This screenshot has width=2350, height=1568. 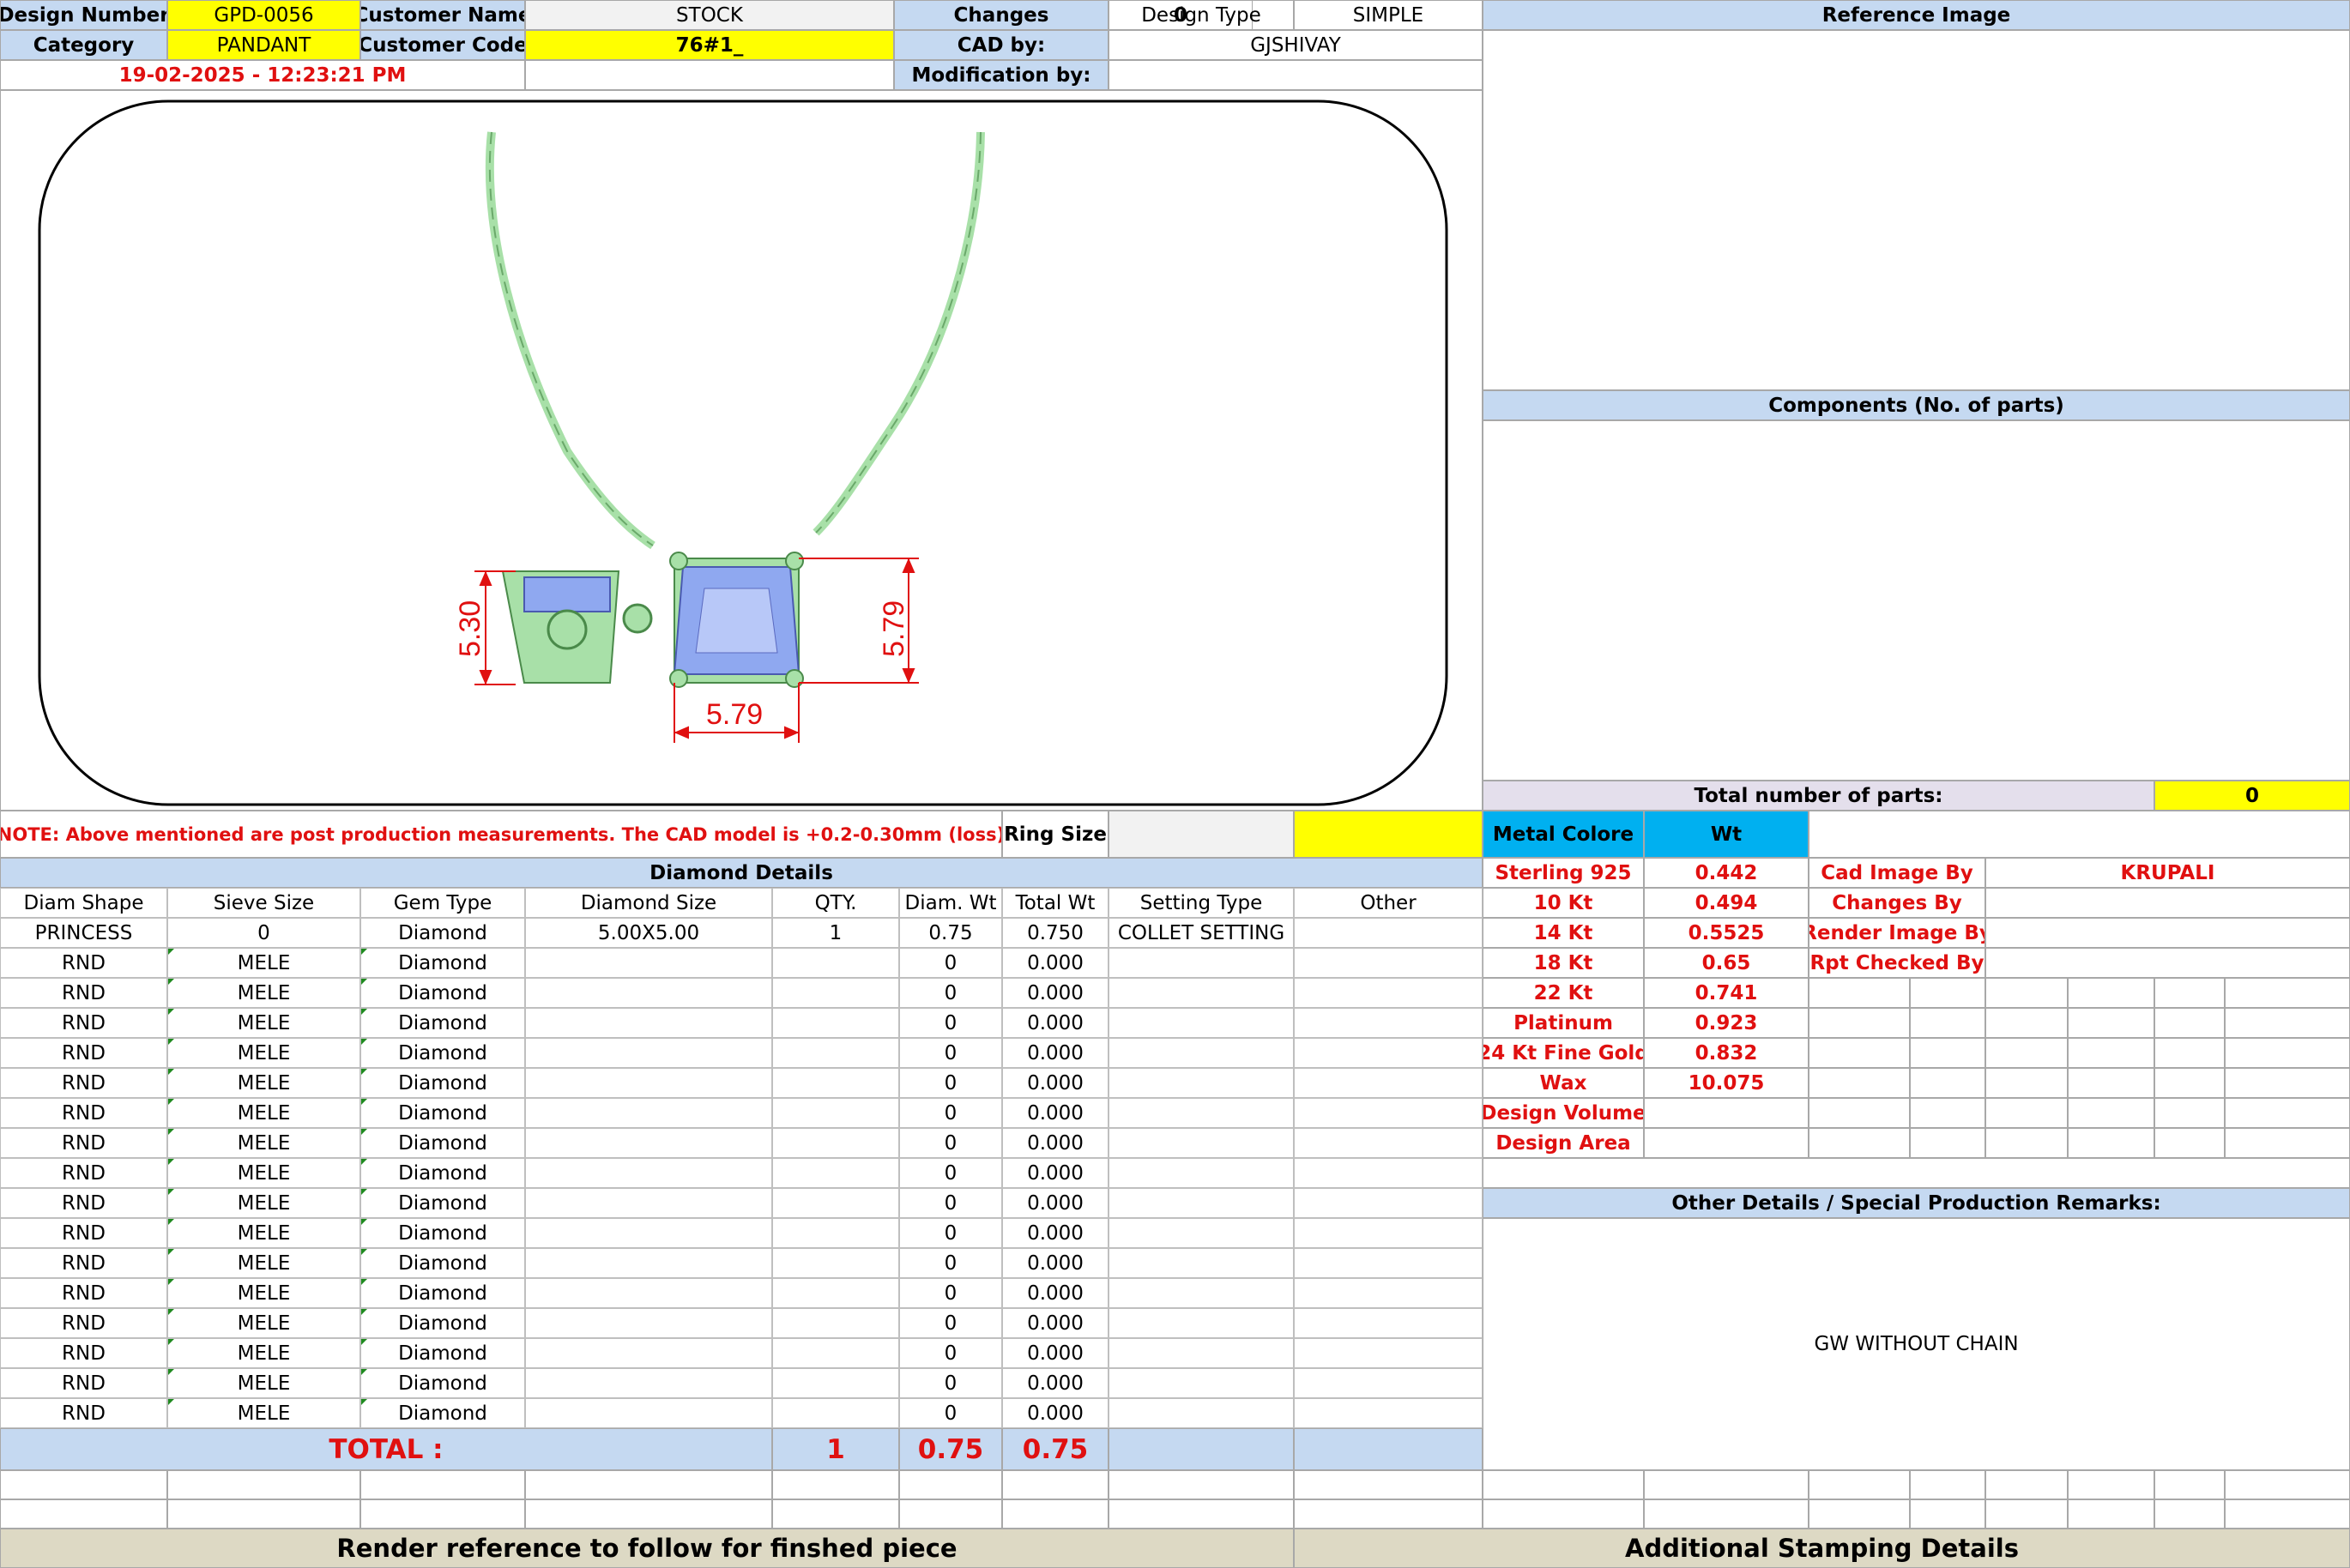 I want to click on ring-size-value, so click(x=1201, y=834).